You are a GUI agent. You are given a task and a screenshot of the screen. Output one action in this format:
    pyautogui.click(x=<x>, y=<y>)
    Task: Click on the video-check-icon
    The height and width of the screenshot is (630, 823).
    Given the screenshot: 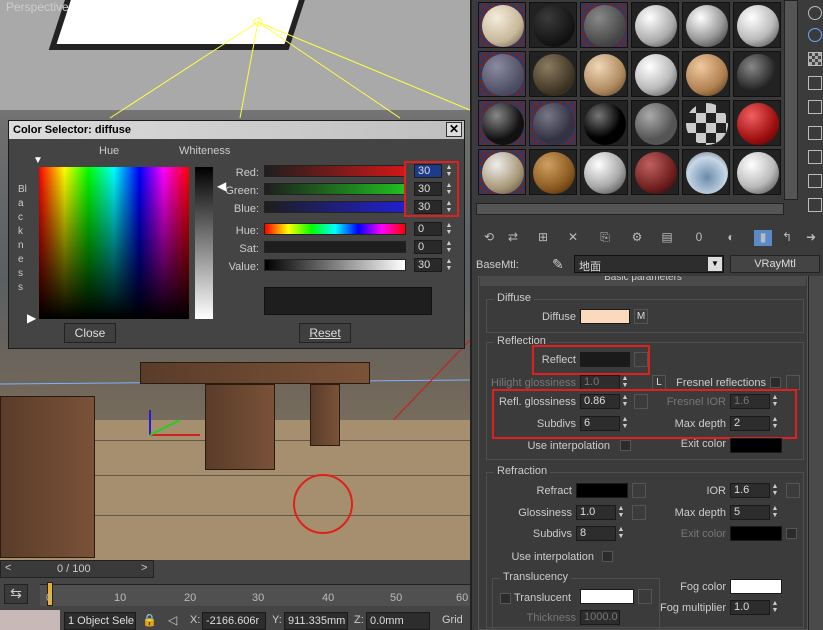 What is the action you would take?
    pyautogui.click(x=815, y=107)
    